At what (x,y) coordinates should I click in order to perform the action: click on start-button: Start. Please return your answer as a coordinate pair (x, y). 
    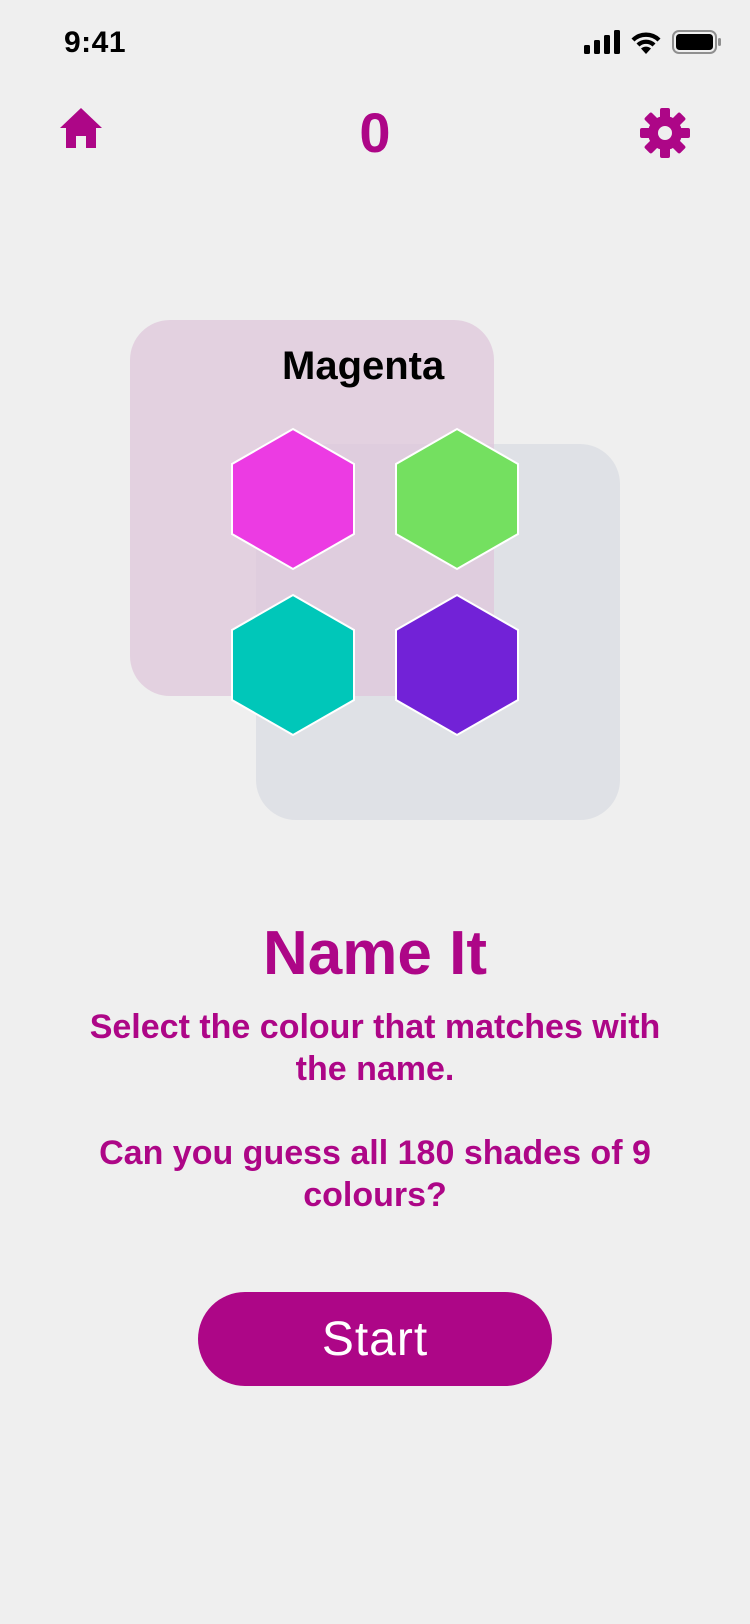
    Looking at the image, I should click on (375, 1339).